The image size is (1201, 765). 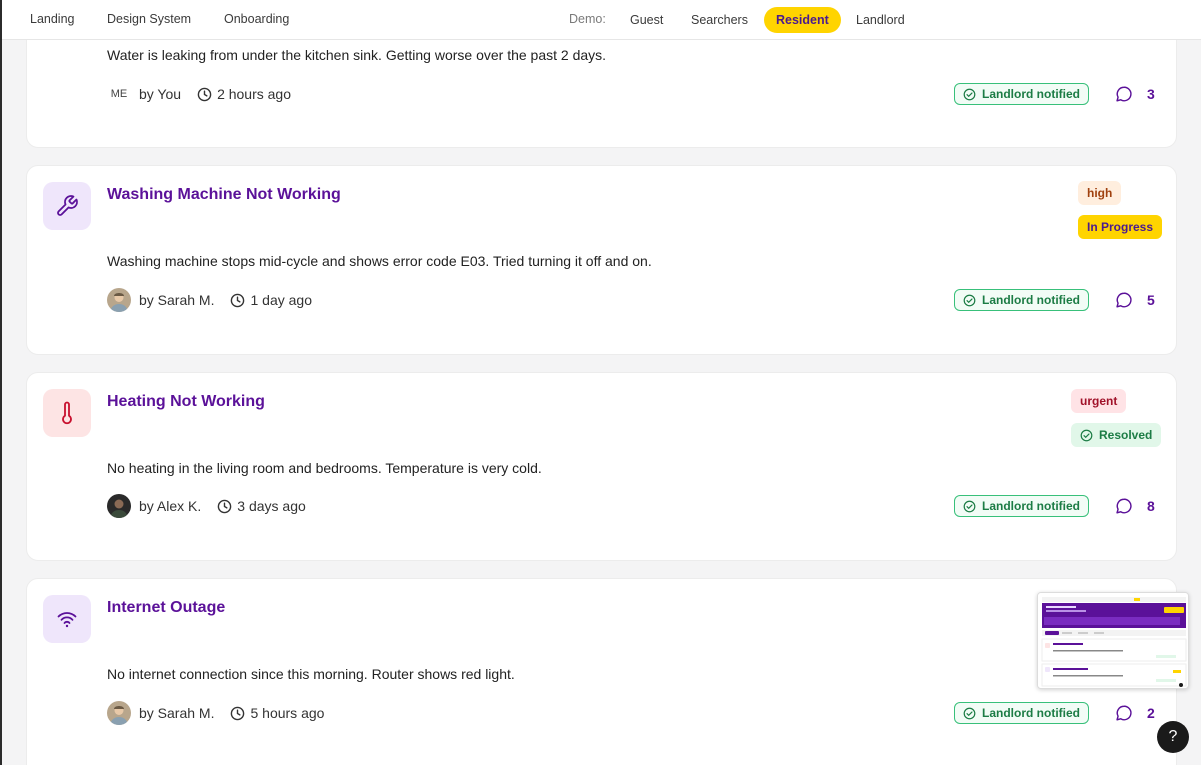 I want to click on demo-option-resident: Resident, so click(x=802, y=20).